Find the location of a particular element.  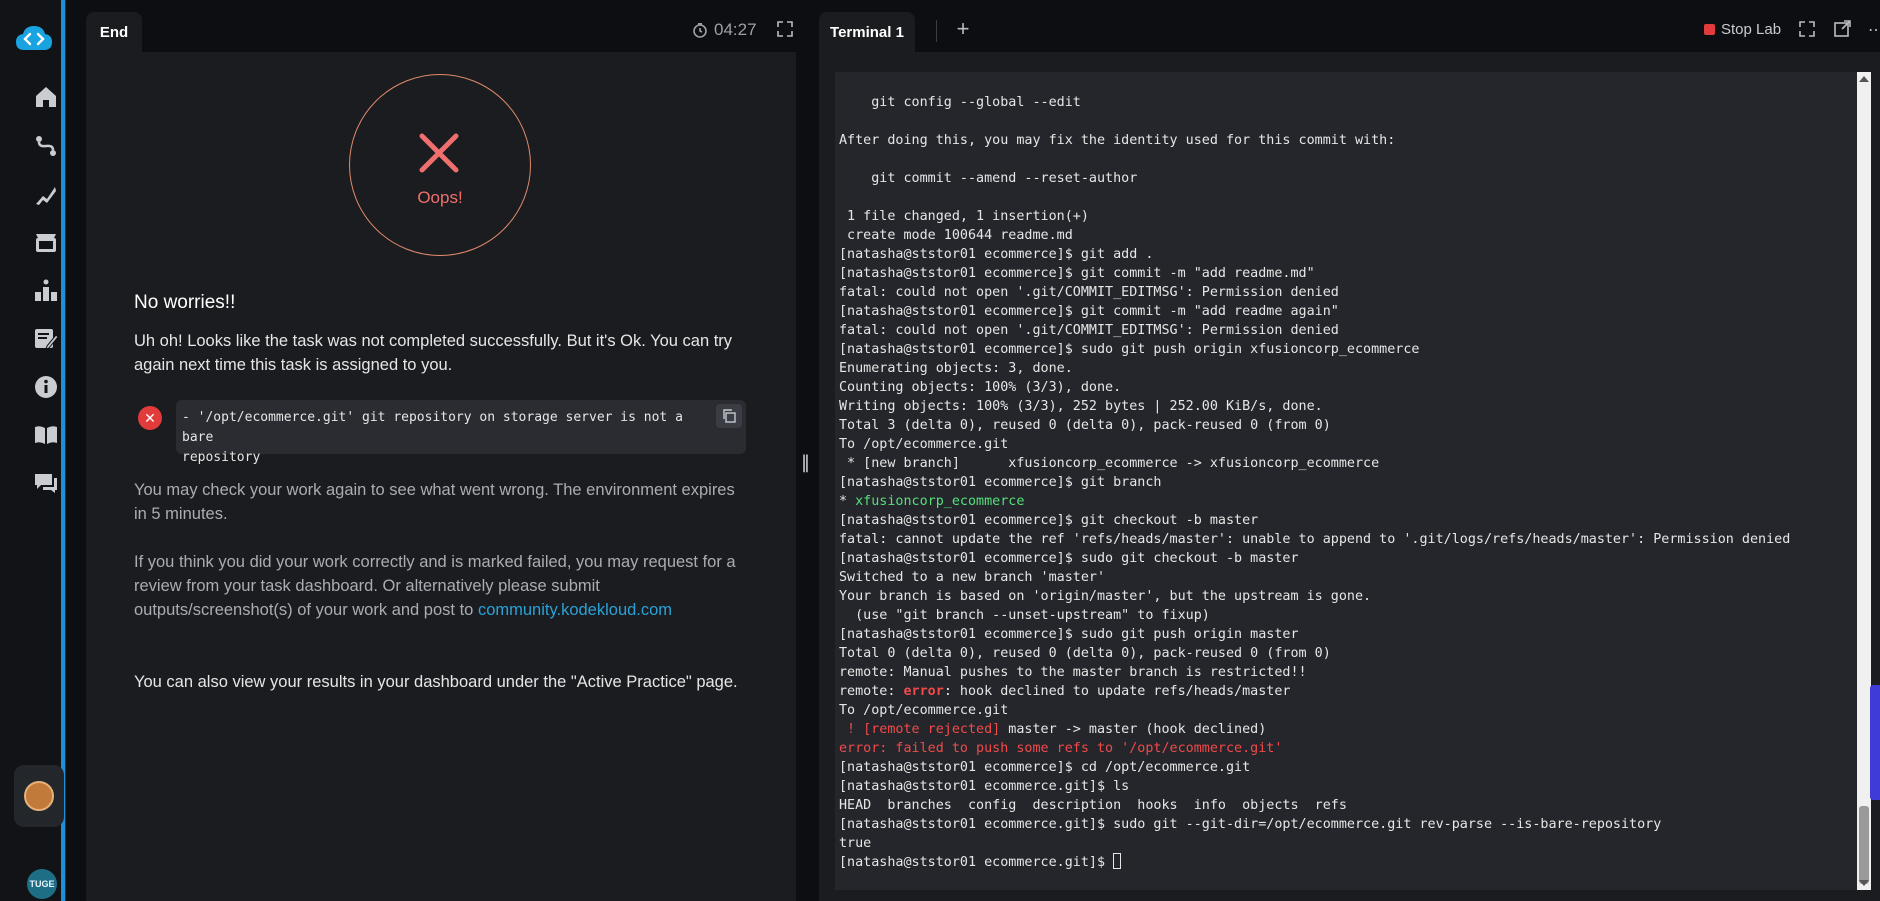

user-badge: TUGE is located at coordinates (42, 884).